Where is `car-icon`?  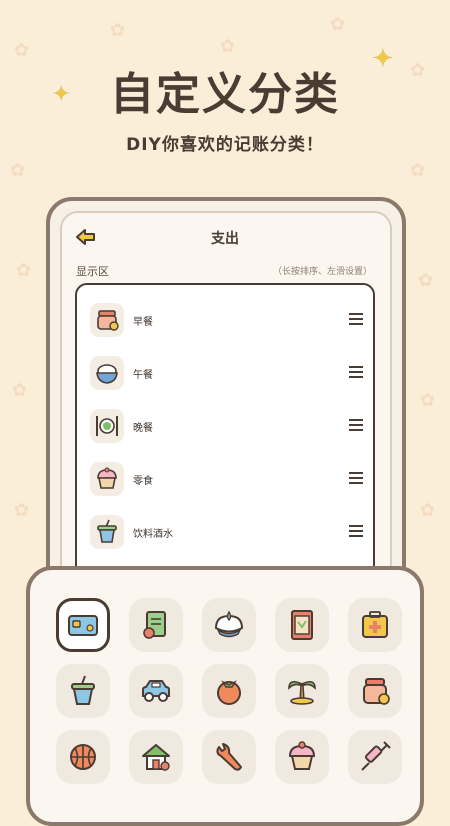 car-icon is located at coordinates (156, 691).